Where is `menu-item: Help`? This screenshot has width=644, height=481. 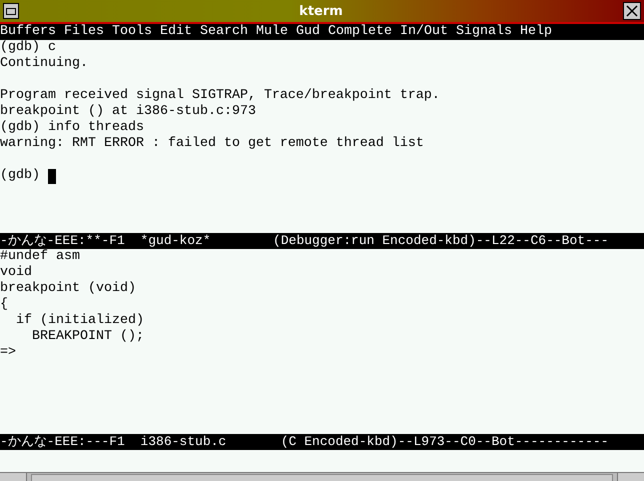
menu-item: Help is located at coordinates (536, 32).